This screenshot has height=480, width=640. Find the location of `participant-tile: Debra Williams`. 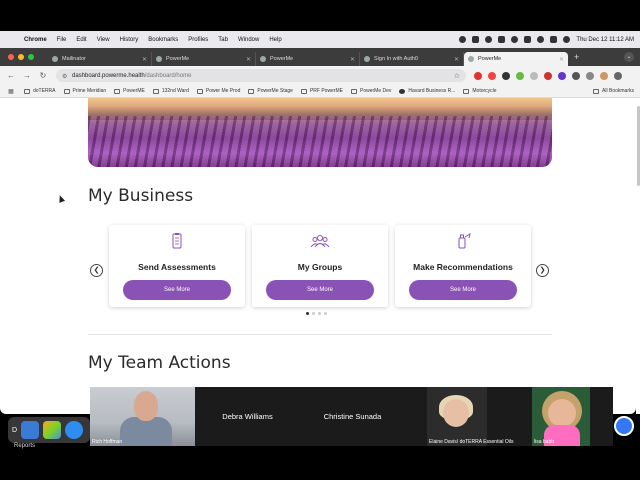

participant-tile: Debra Williams is located at coordinates (247, 416).